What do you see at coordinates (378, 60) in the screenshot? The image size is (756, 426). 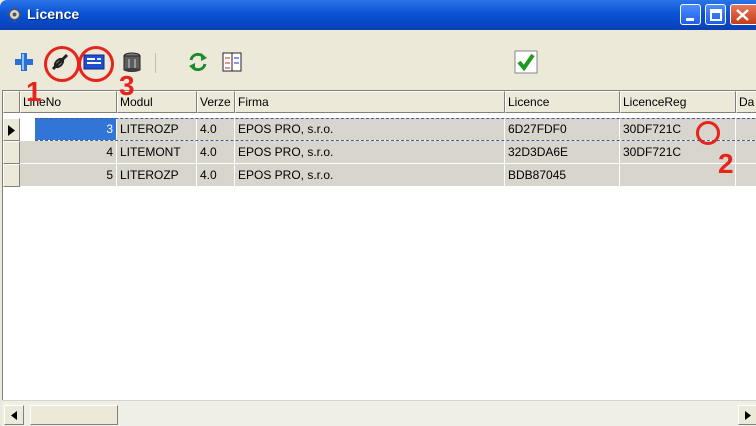 I see `toolbar` at bounding box center [378, 60].